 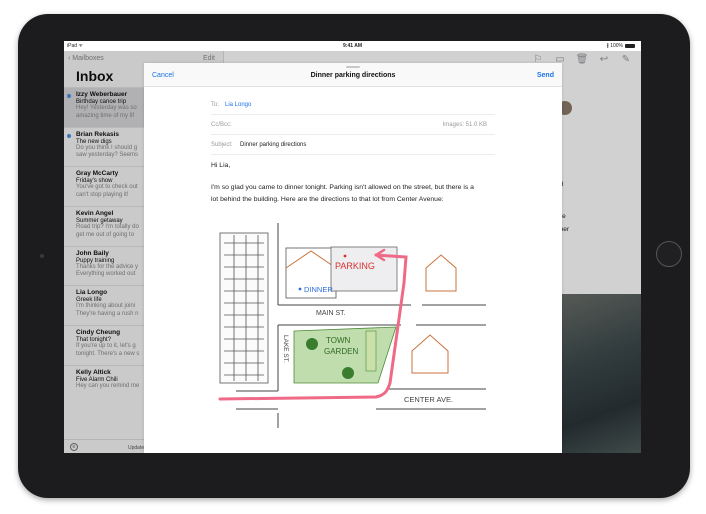 What do you see at coordinates (338, 340) in the screenshot?
I see `town-garden-label: TOWN` at bounding box center [338, 340].